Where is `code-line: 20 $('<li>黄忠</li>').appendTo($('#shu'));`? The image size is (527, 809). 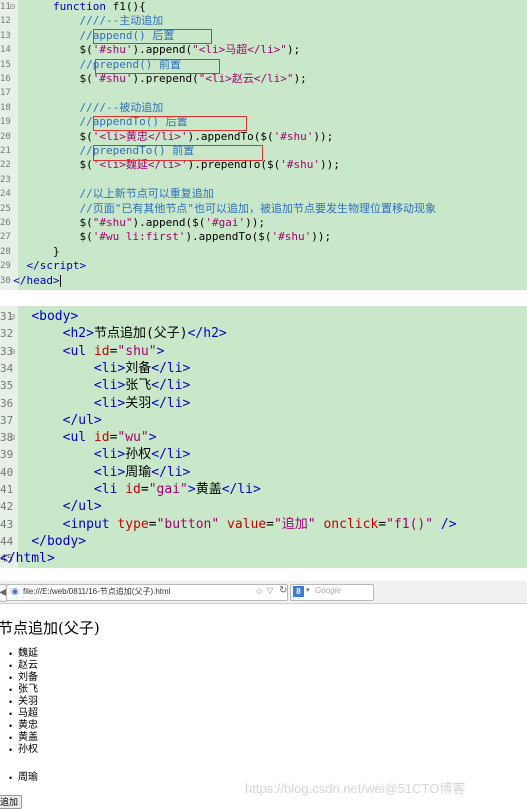 code-line: 20 $('<li>黄忠</li>').appendTo($('#shu')); is located at coordinates (263, 137).